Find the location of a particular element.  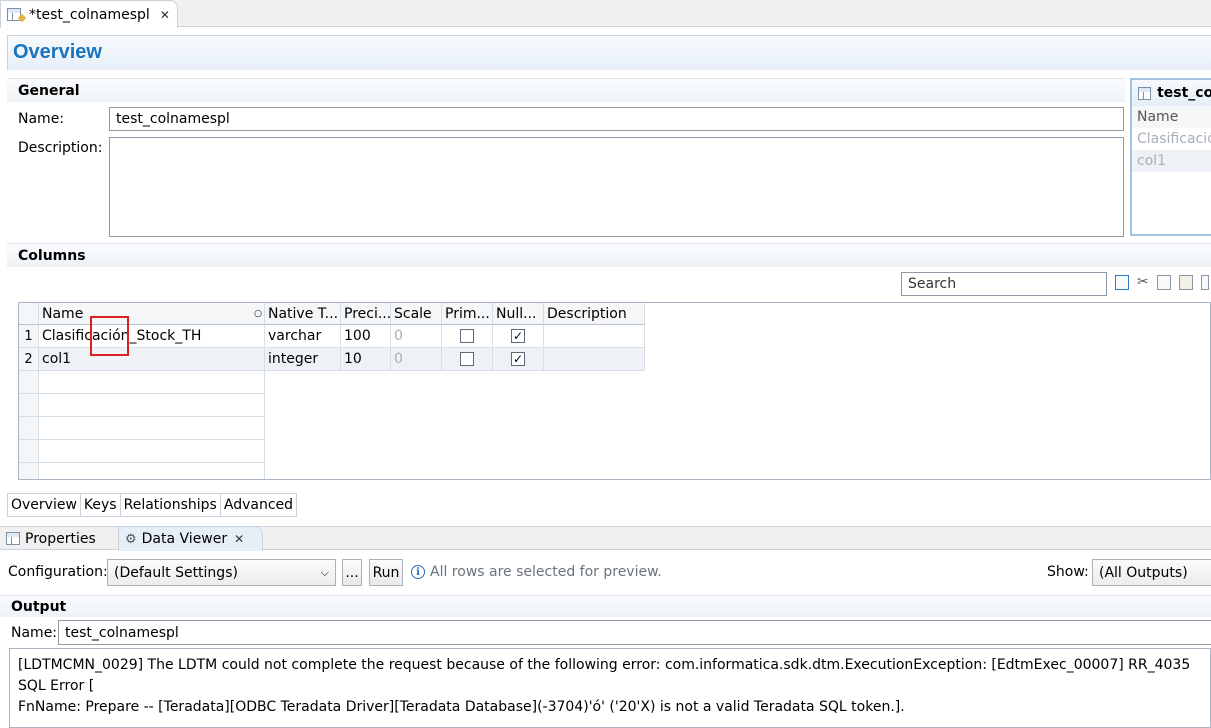

row-number-header is located at coordinates (29, 314).